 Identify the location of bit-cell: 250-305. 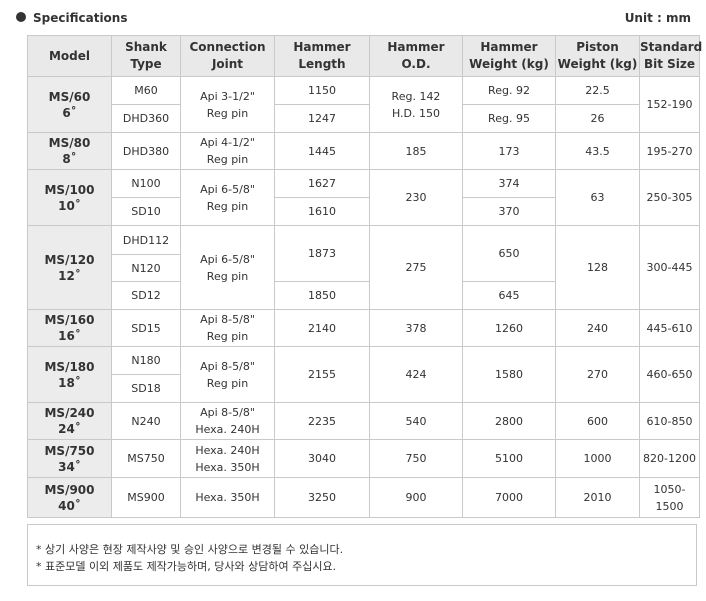
(669, 197).